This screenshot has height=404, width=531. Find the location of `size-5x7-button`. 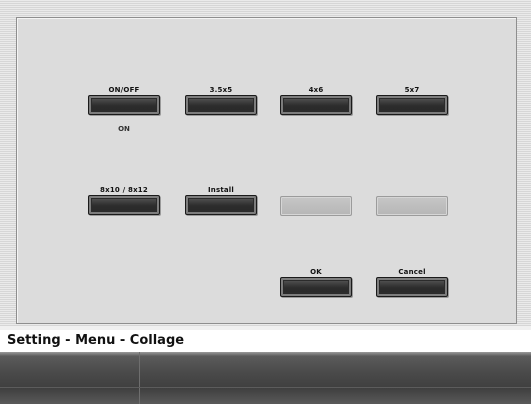

size-5x7-button is located at coordinates (412, 105).